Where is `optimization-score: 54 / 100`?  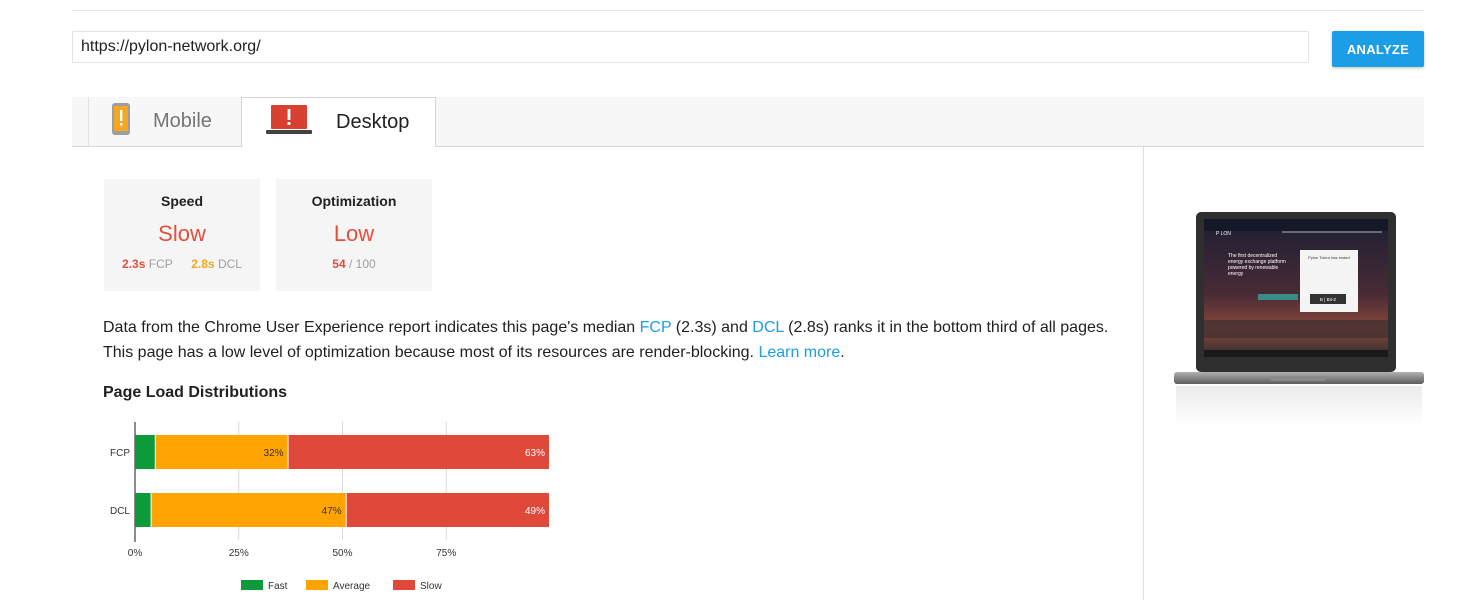 optimization-score: 54 / 100 is located at coordinates (354, 264).